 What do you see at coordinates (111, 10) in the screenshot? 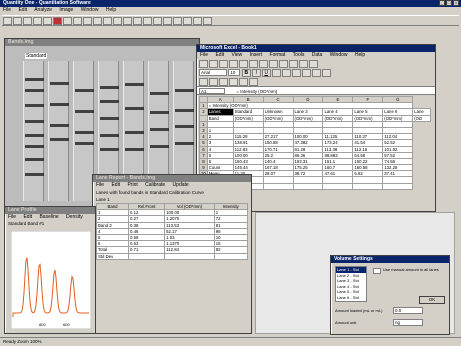
I see `menu-help: Help` at bounding box center [111, 10].